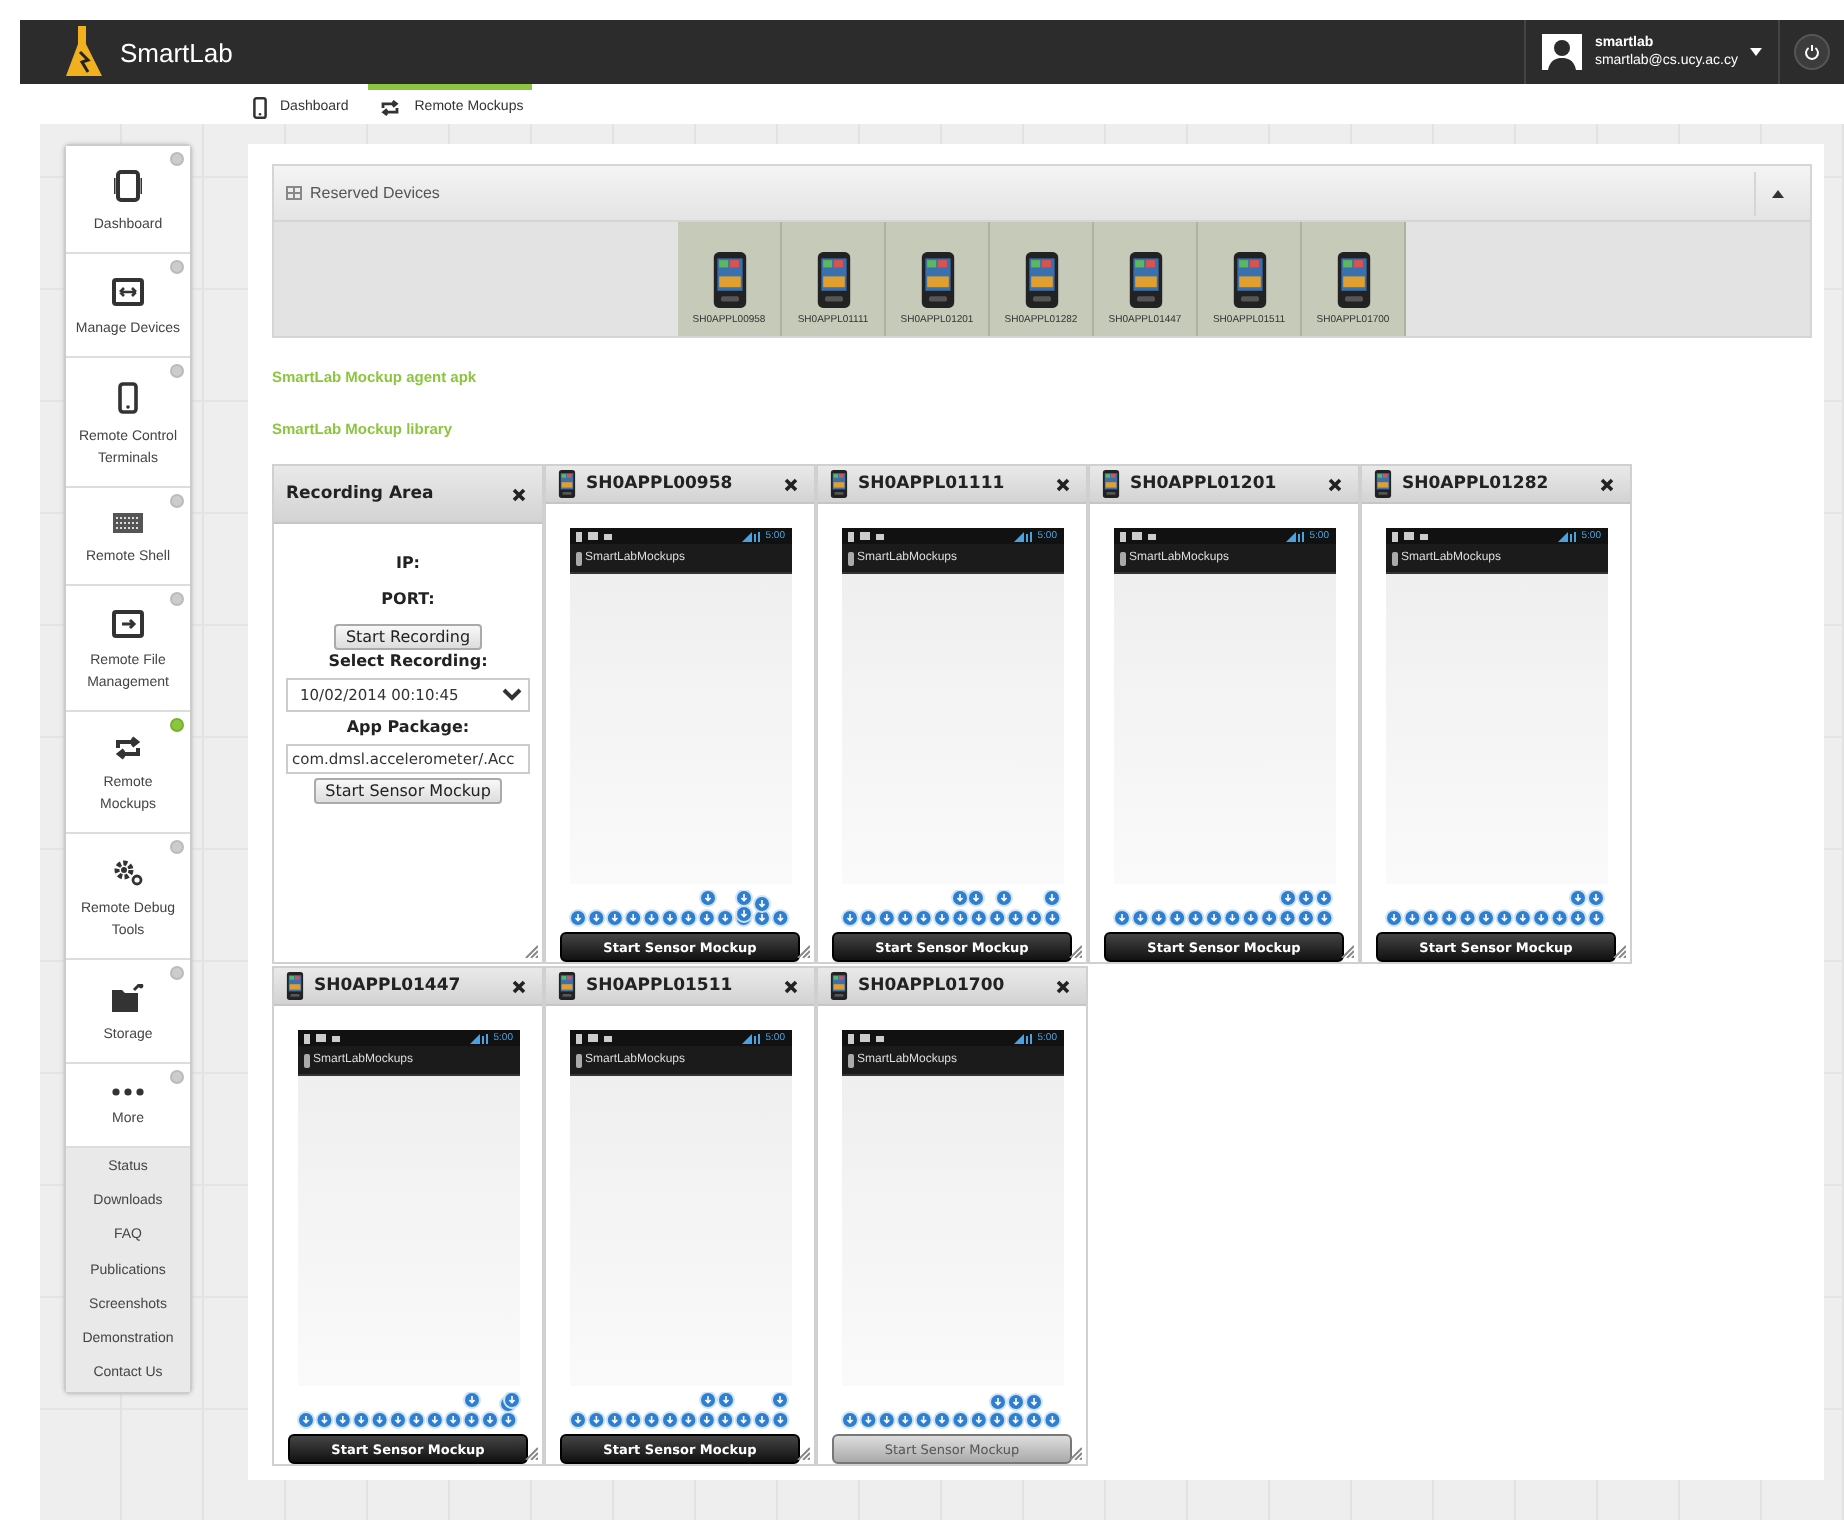 This screenshot has width=1844, height=1520. What do you see at coordinates (176, 52) in the screenshot?
I see `app-title: SmartLab` at bounding box center [176, 52].